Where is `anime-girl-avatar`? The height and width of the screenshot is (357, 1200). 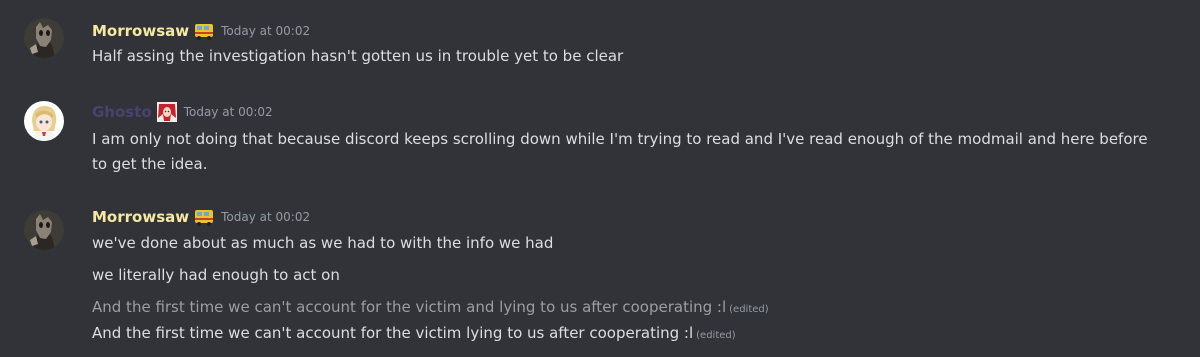 anime-girl-avatar is located at coordinates (44, 121).